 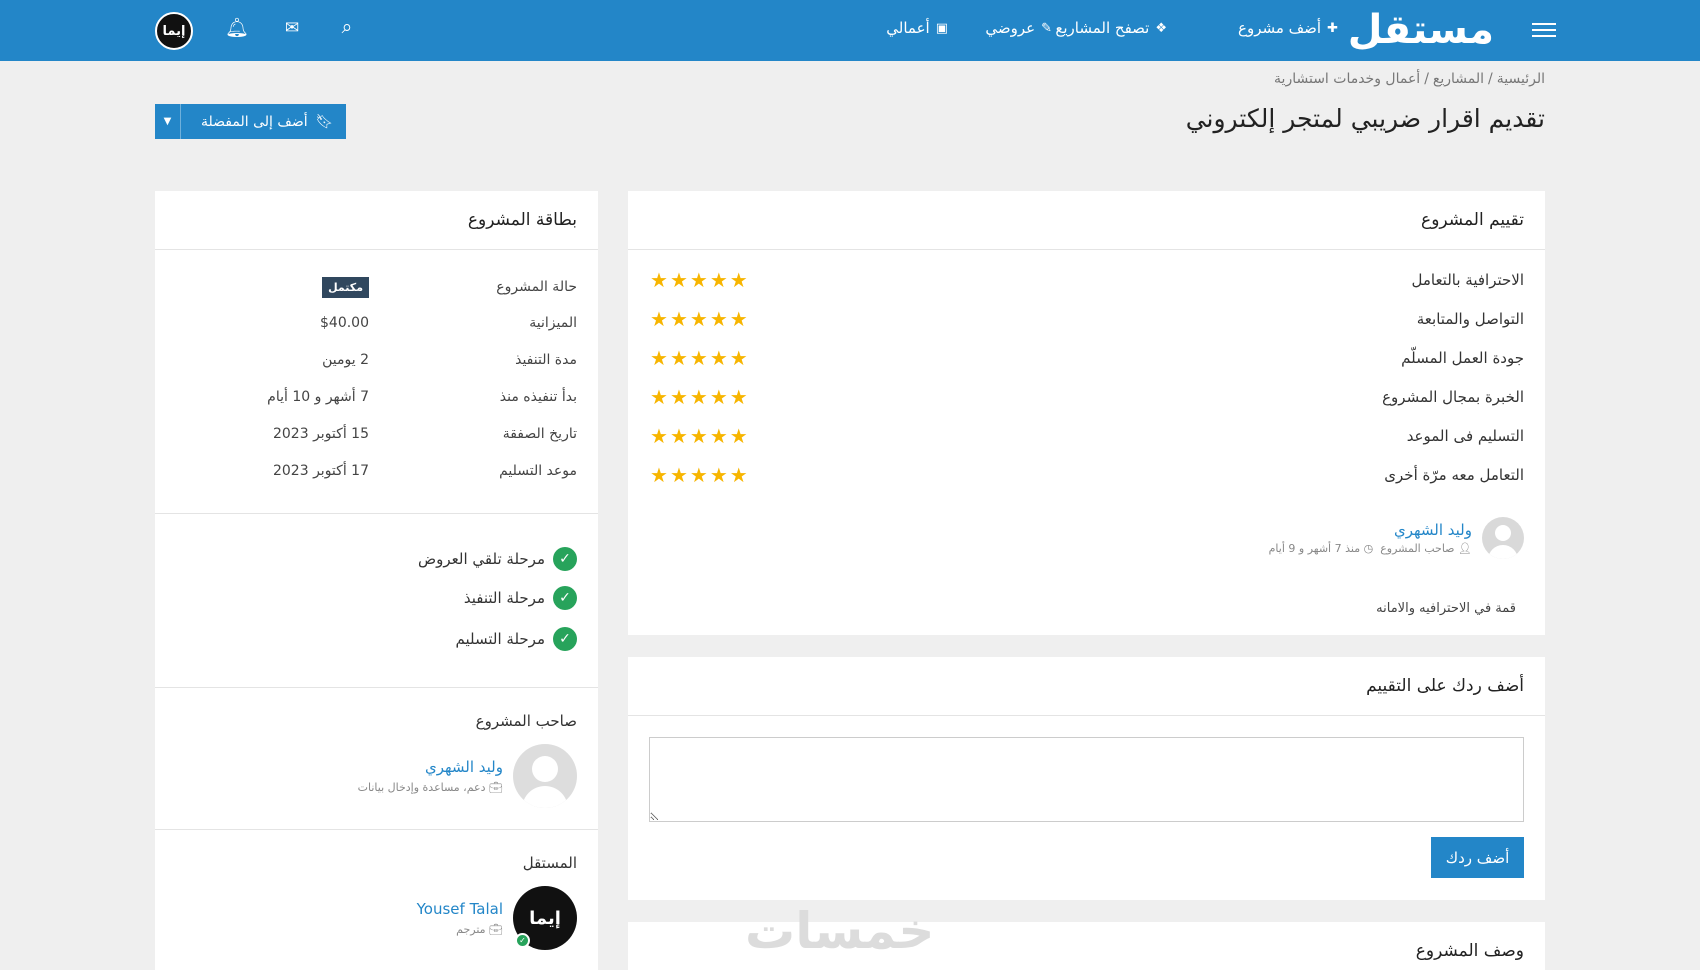 What do you see at coordinates (1544, 30) in the screenshot?
I see `menu-icon` at bounding box center [1544, 30].